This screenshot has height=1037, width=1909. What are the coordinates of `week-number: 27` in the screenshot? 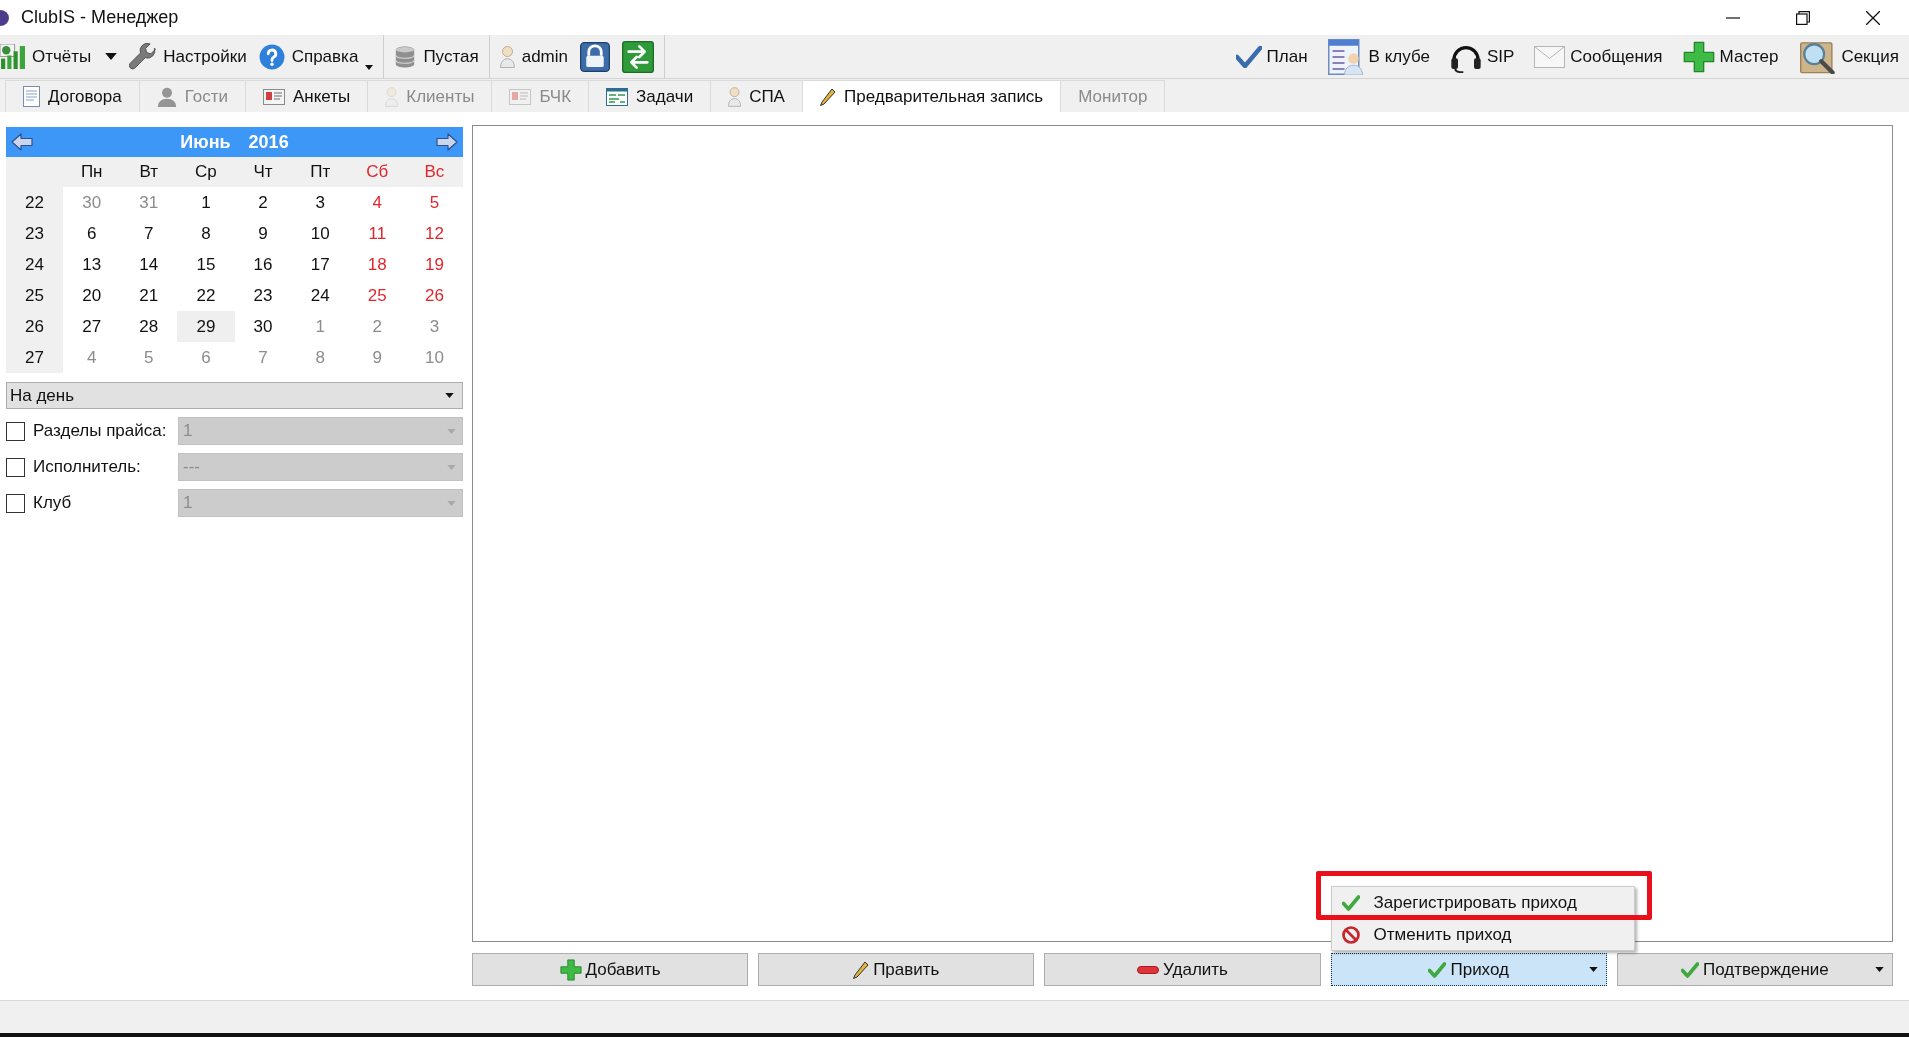 It's located at (35, 357).